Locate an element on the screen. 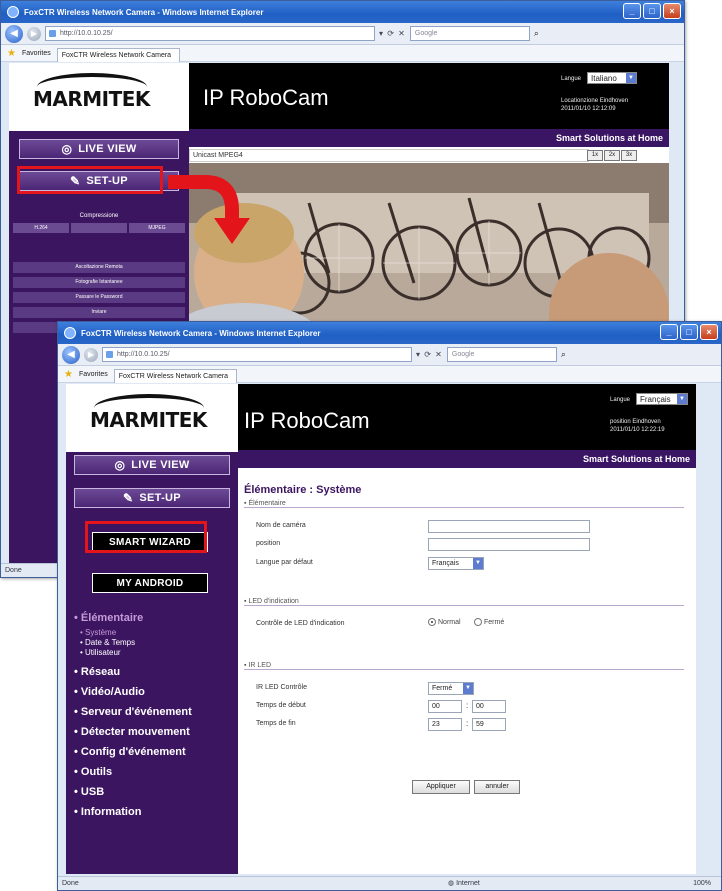 The height and width of the screenshot is (891, 722). submenu-systeme: • Système is located at coordinates (98, 632).